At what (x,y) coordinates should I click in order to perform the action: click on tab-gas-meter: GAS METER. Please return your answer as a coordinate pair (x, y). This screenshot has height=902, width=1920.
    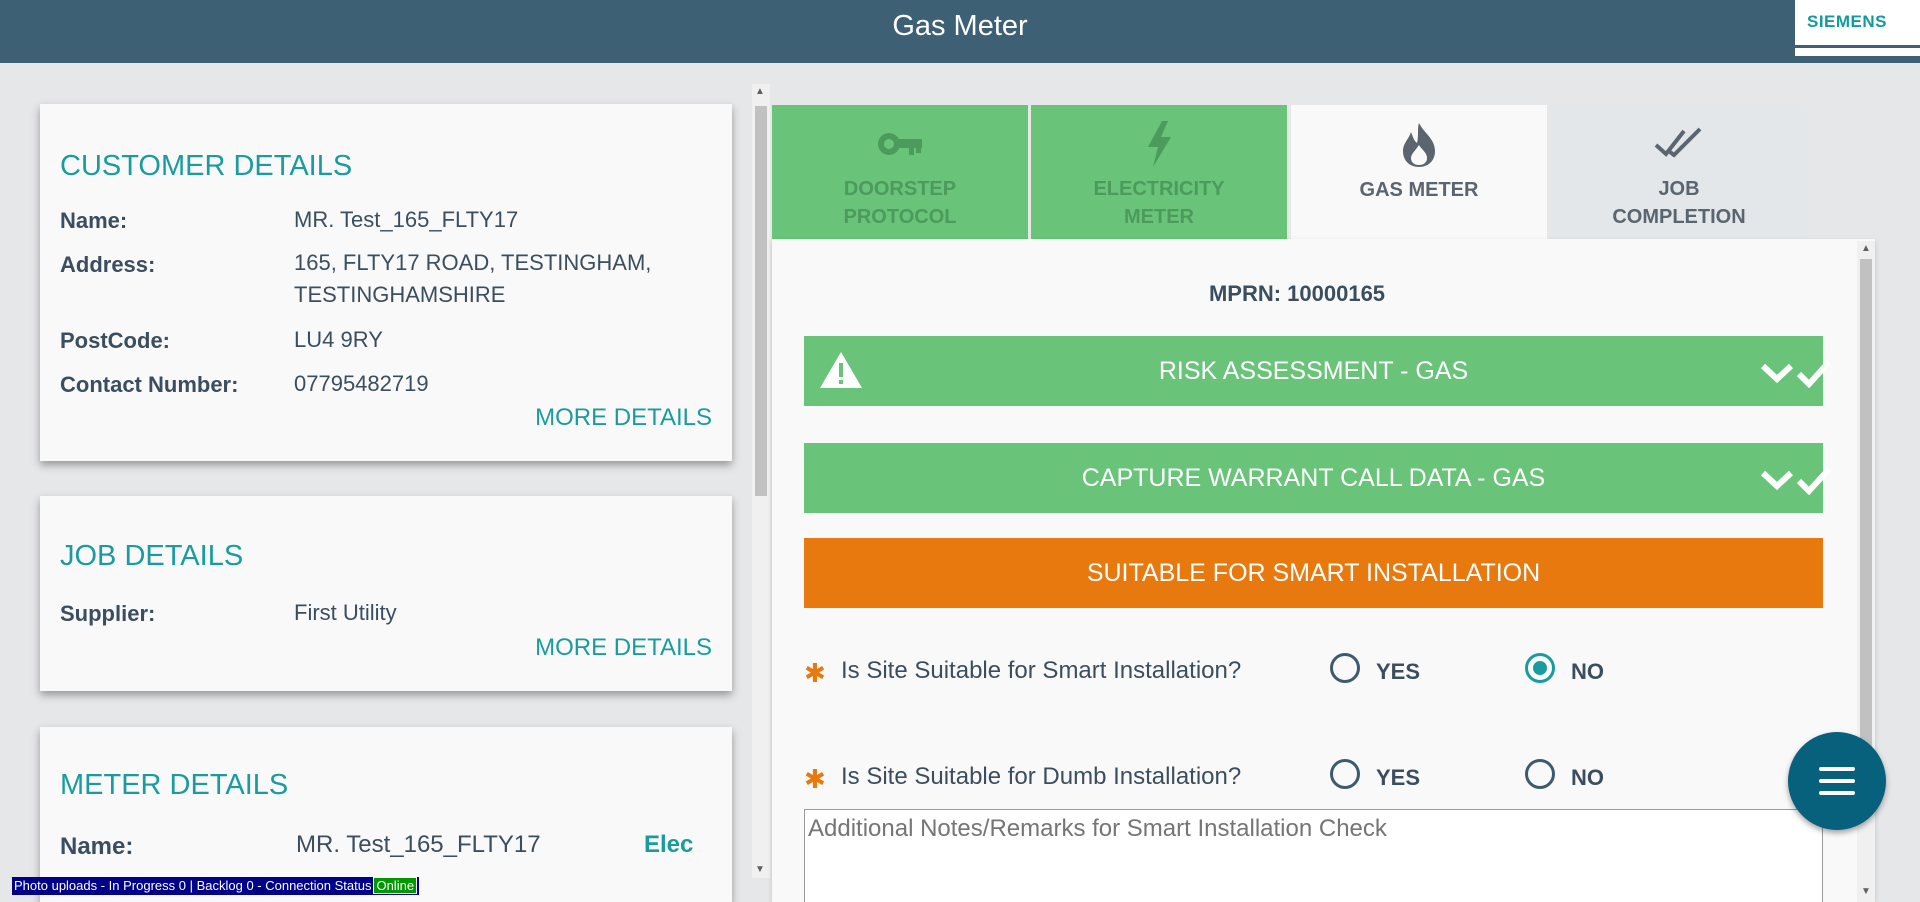
    Looking at the image, I should click on (1419, 172).